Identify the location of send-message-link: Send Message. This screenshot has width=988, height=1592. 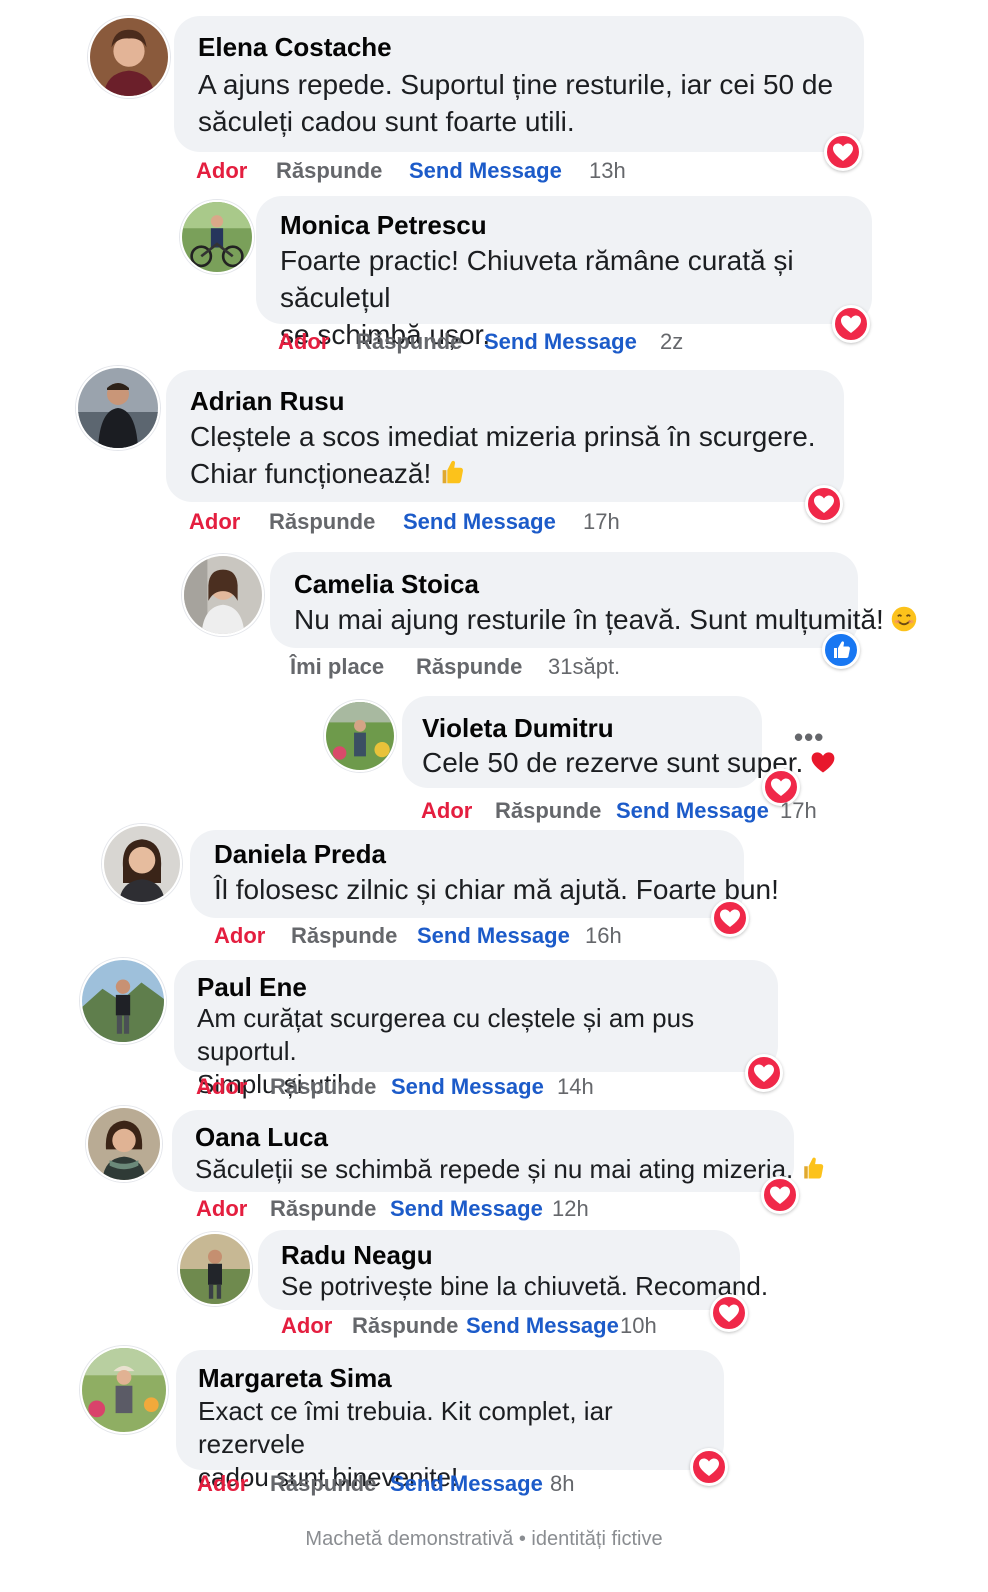
(466, 1484).